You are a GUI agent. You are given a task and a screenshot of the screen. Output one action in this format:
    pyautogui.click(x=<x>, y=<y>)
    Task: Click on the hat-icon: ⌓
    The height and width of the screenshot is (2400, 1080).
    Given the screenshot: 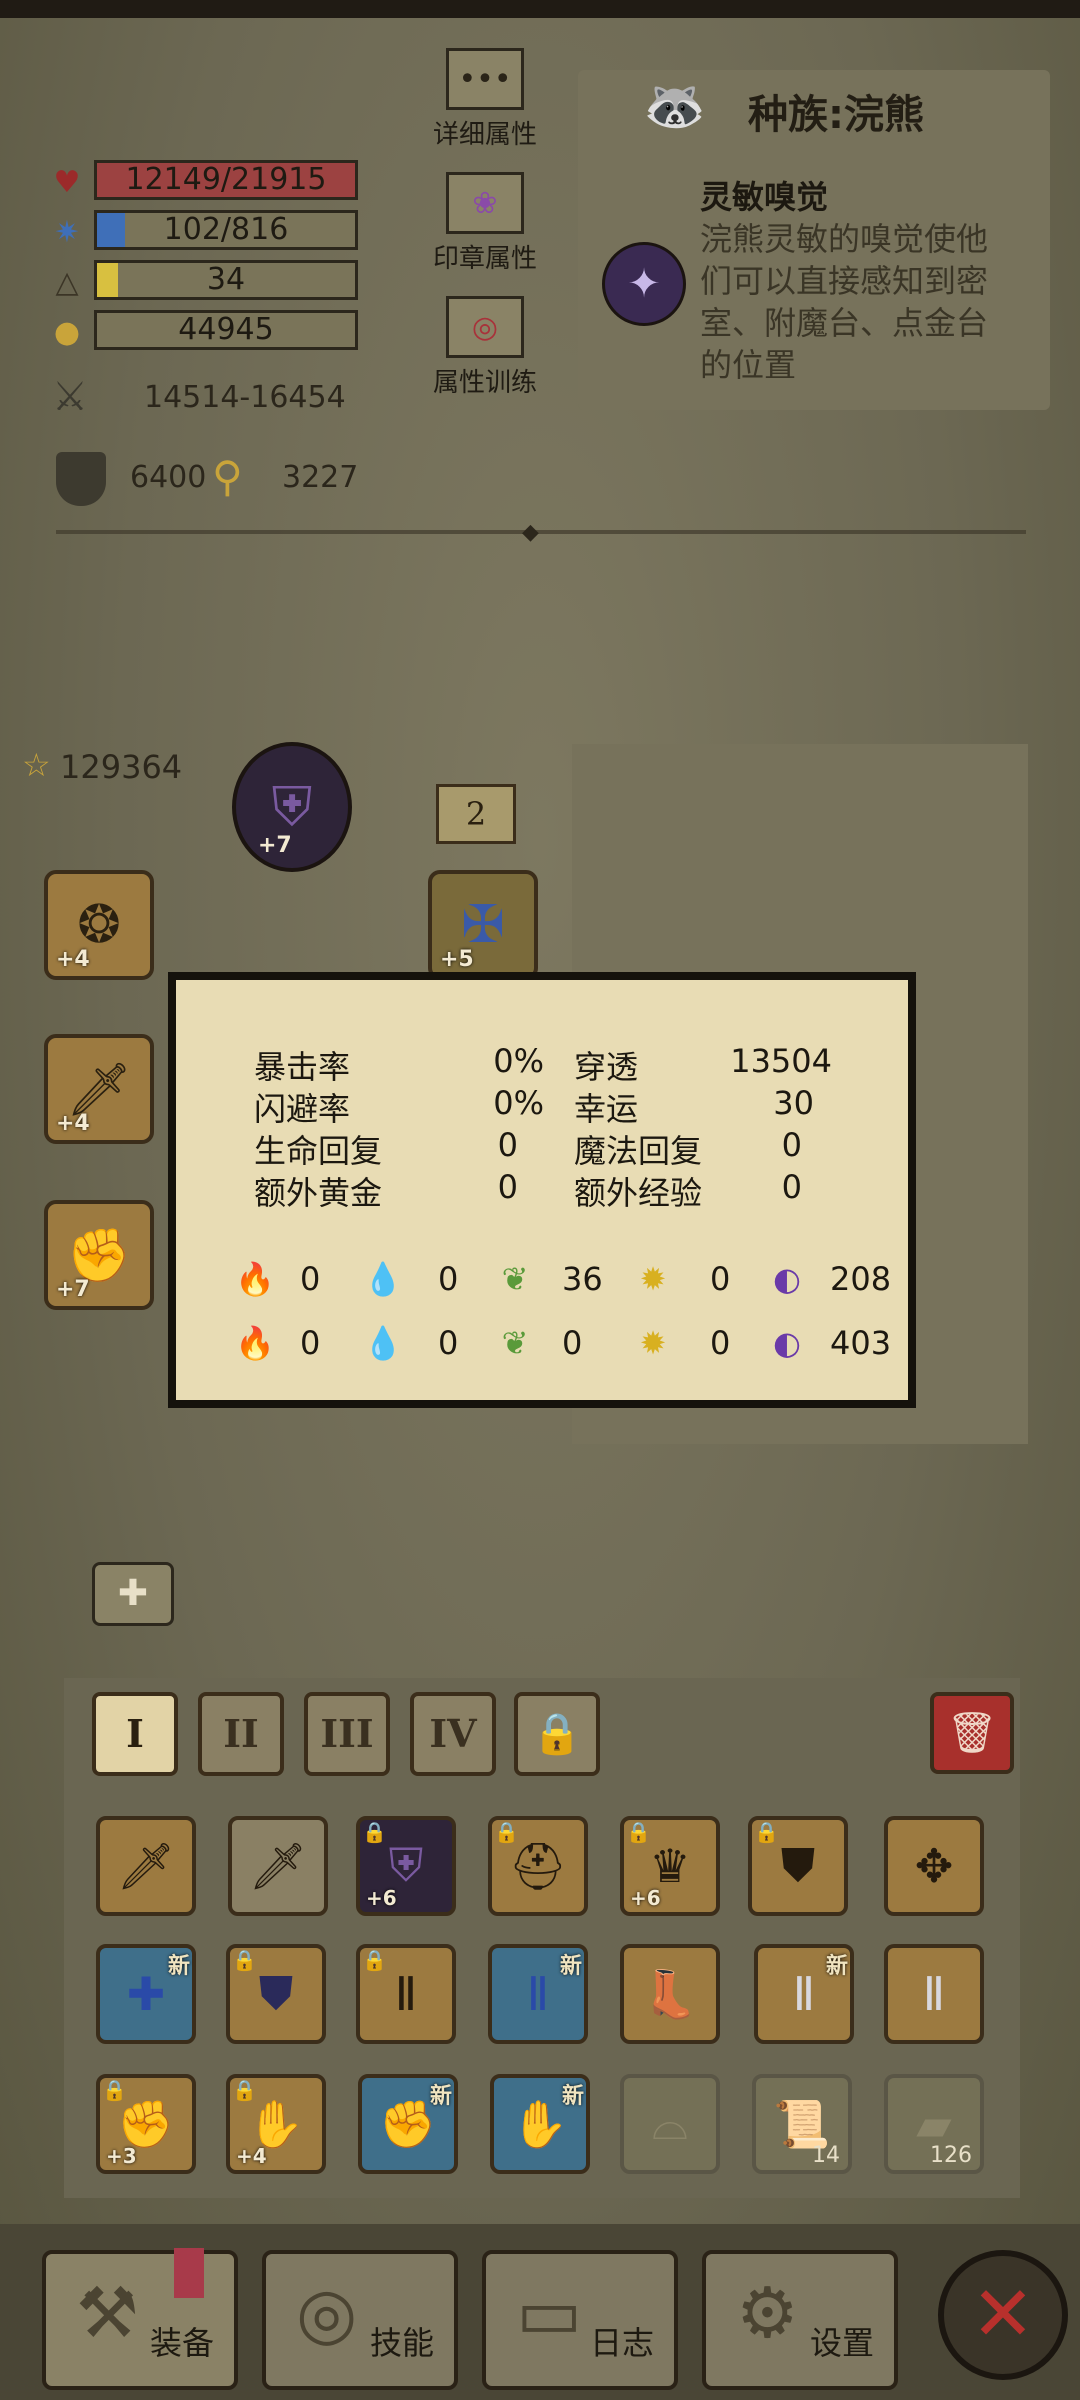 What is the action you would take?
    pyautogui.click(x=670, y=2123)
    